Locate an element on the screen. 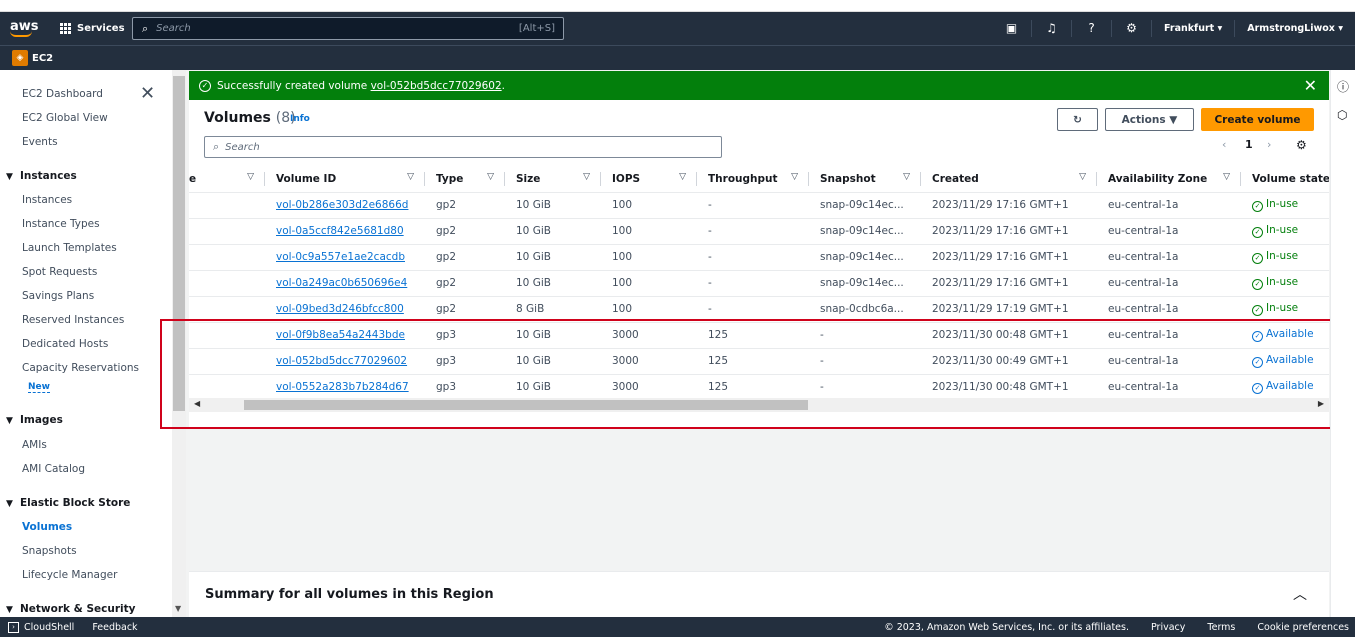 This screenshot has width=1355, height=637. settings-gear-icon: ⚙ is located at coordinates (1301, 145).